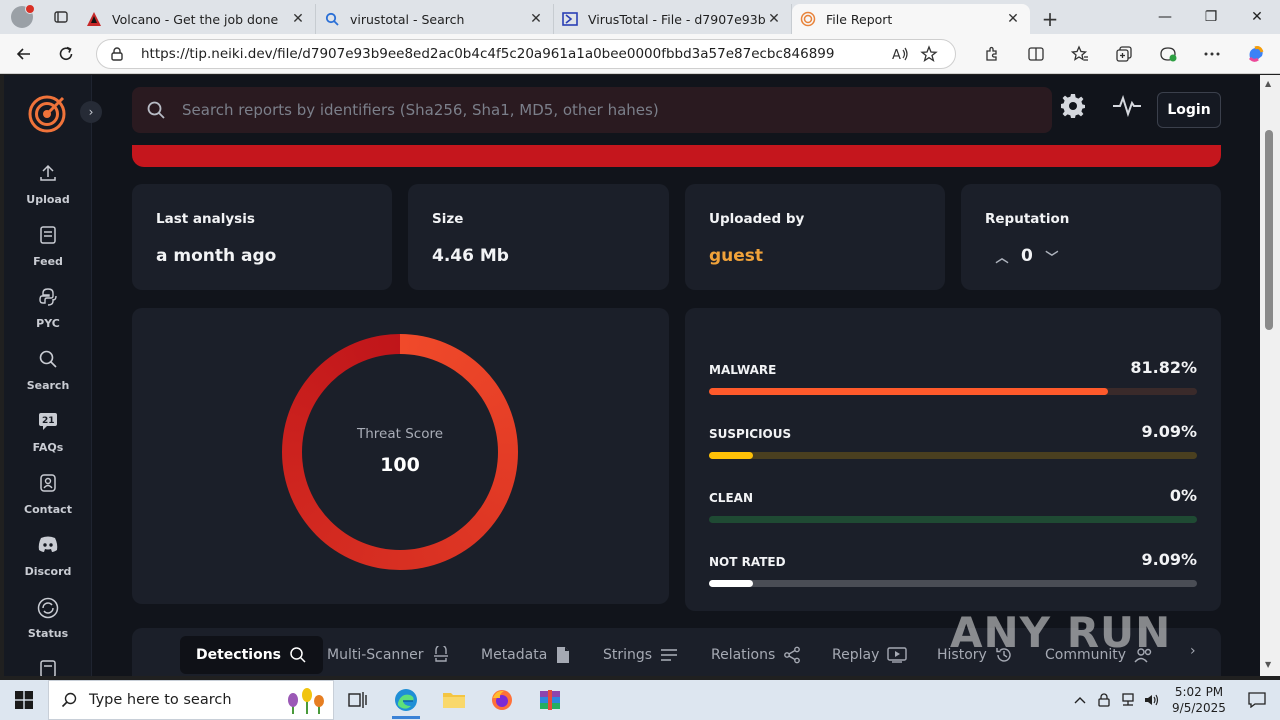  Describe the element at coordinates (1256, 54) in the screenshot. I see `copilot-icon` at that location.